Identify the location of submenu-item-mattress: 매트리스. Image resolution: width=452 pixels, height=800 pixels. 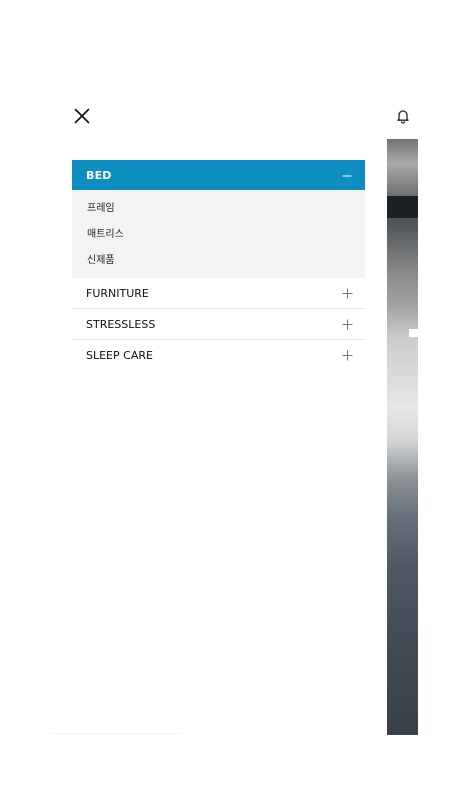
(218, 235).